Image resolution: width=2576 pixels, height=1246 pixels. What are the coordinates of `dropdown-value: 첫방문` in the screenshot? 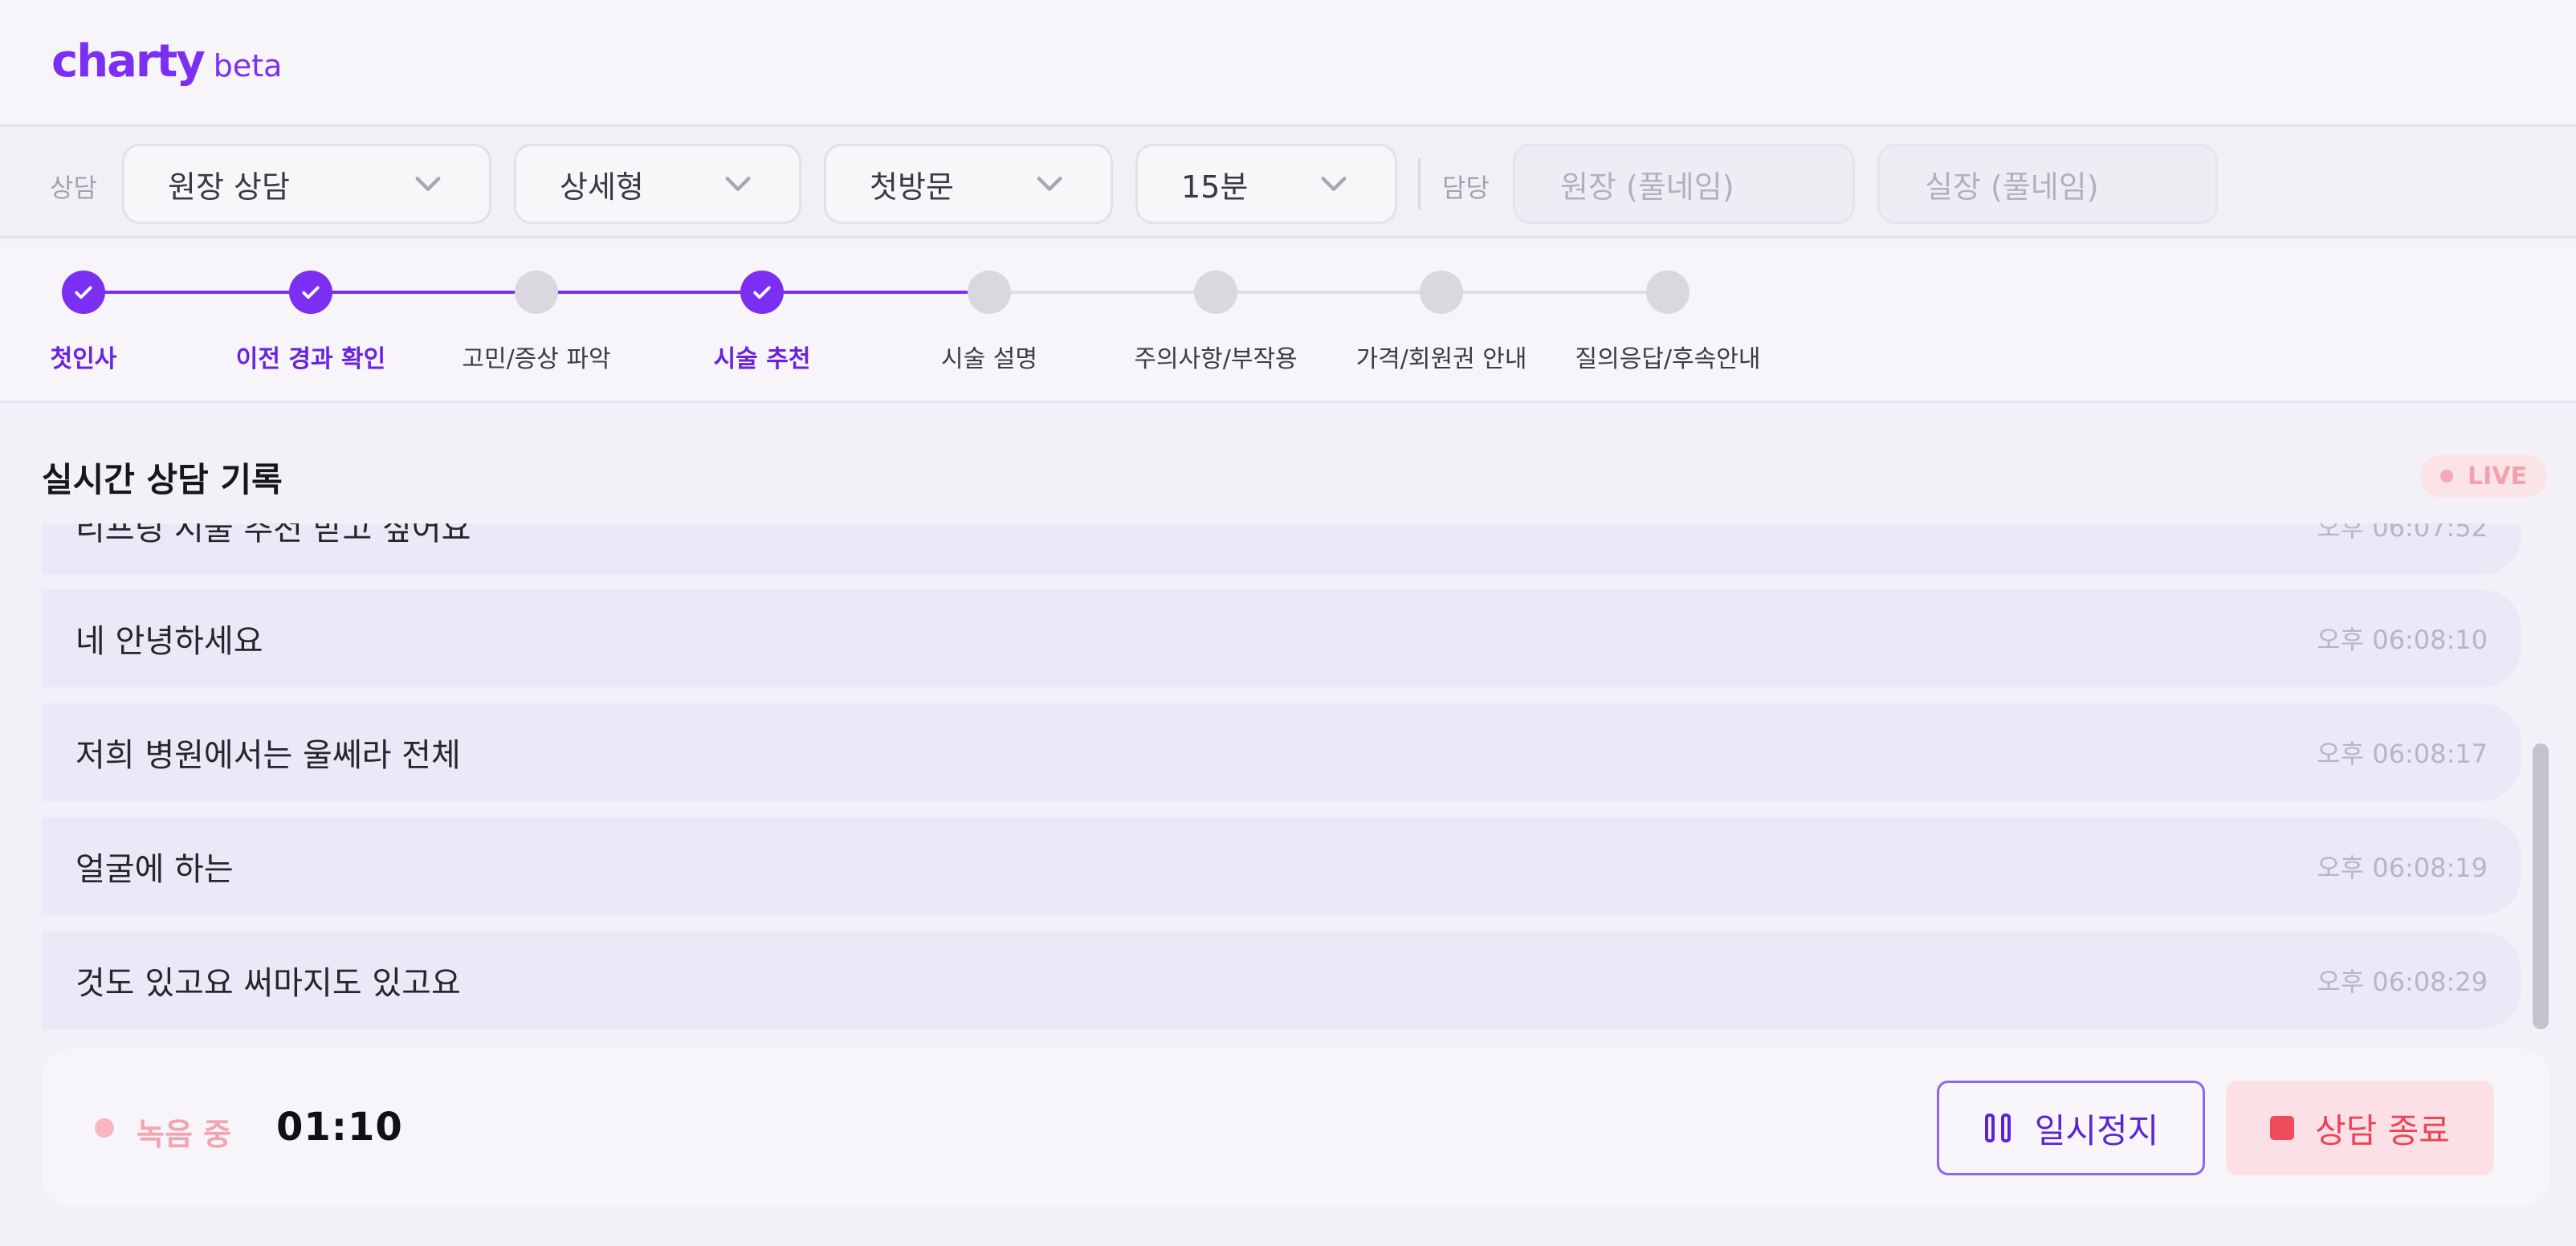 It's located at (912, 187).